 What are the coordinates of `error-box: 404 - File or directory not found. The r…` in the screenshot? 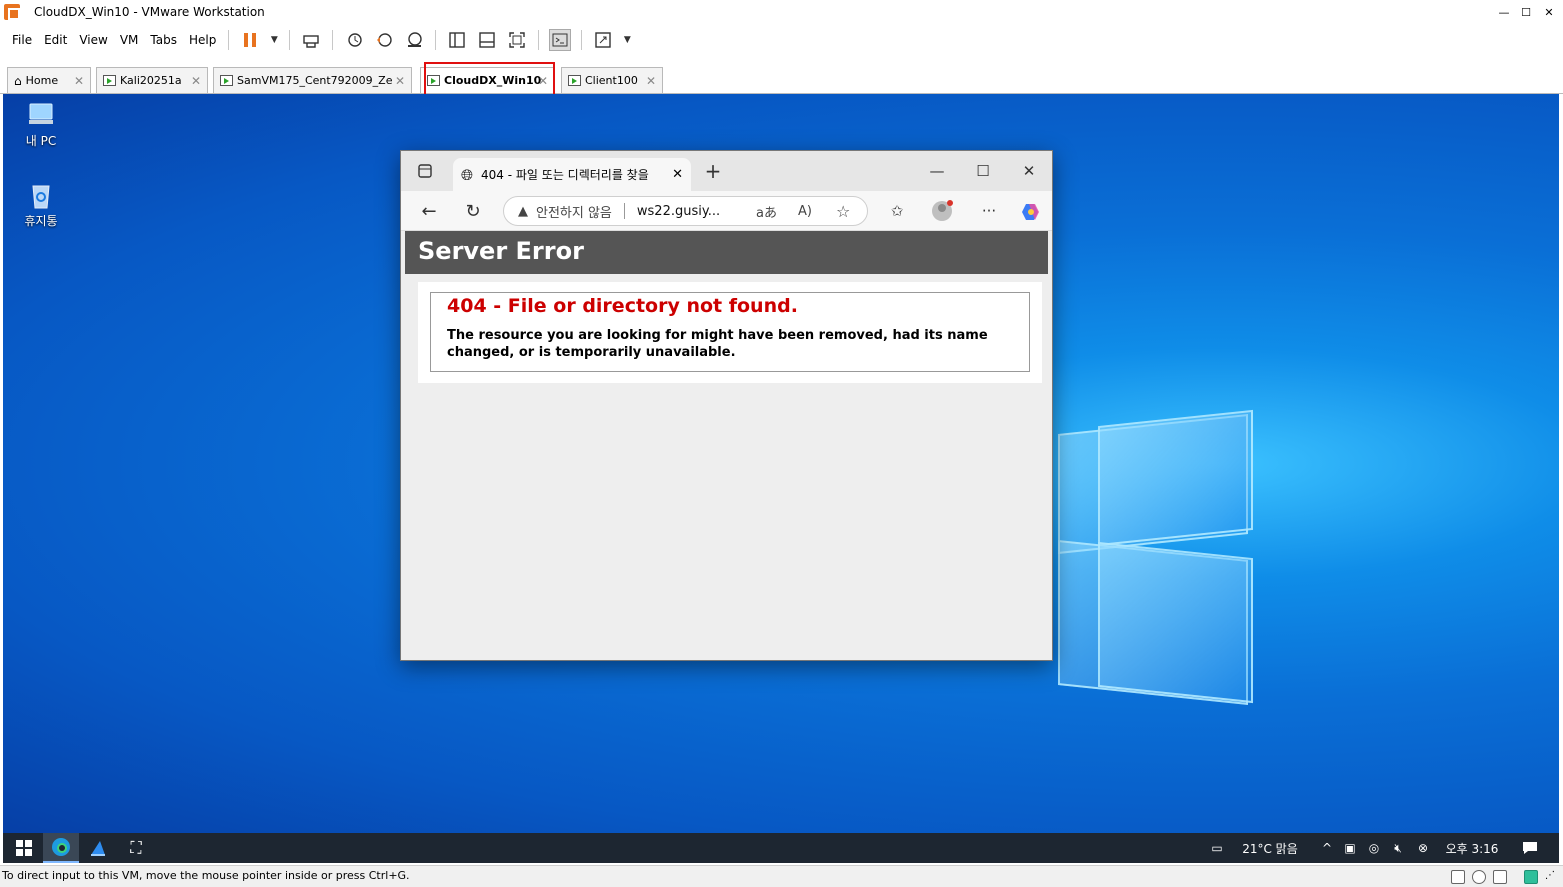 It's located at (730, 332).